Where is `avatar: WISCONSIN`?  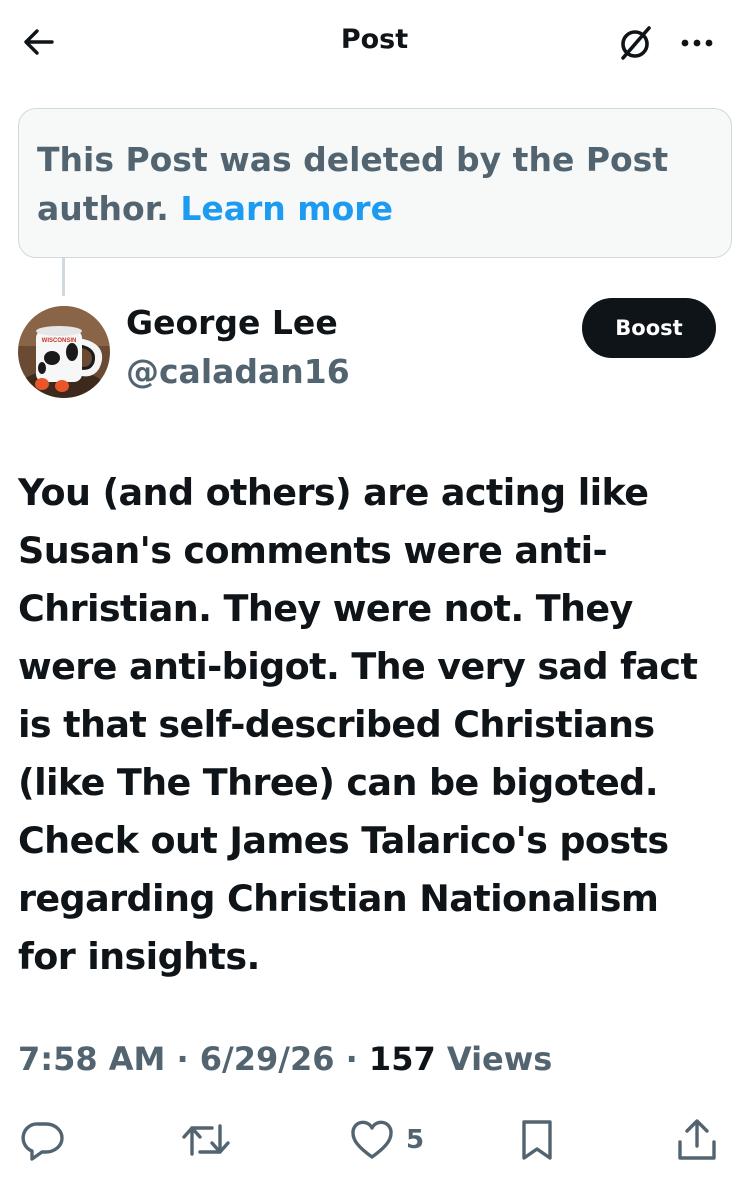 avatar: WISCONSIN is located at coordinates (64, 352).